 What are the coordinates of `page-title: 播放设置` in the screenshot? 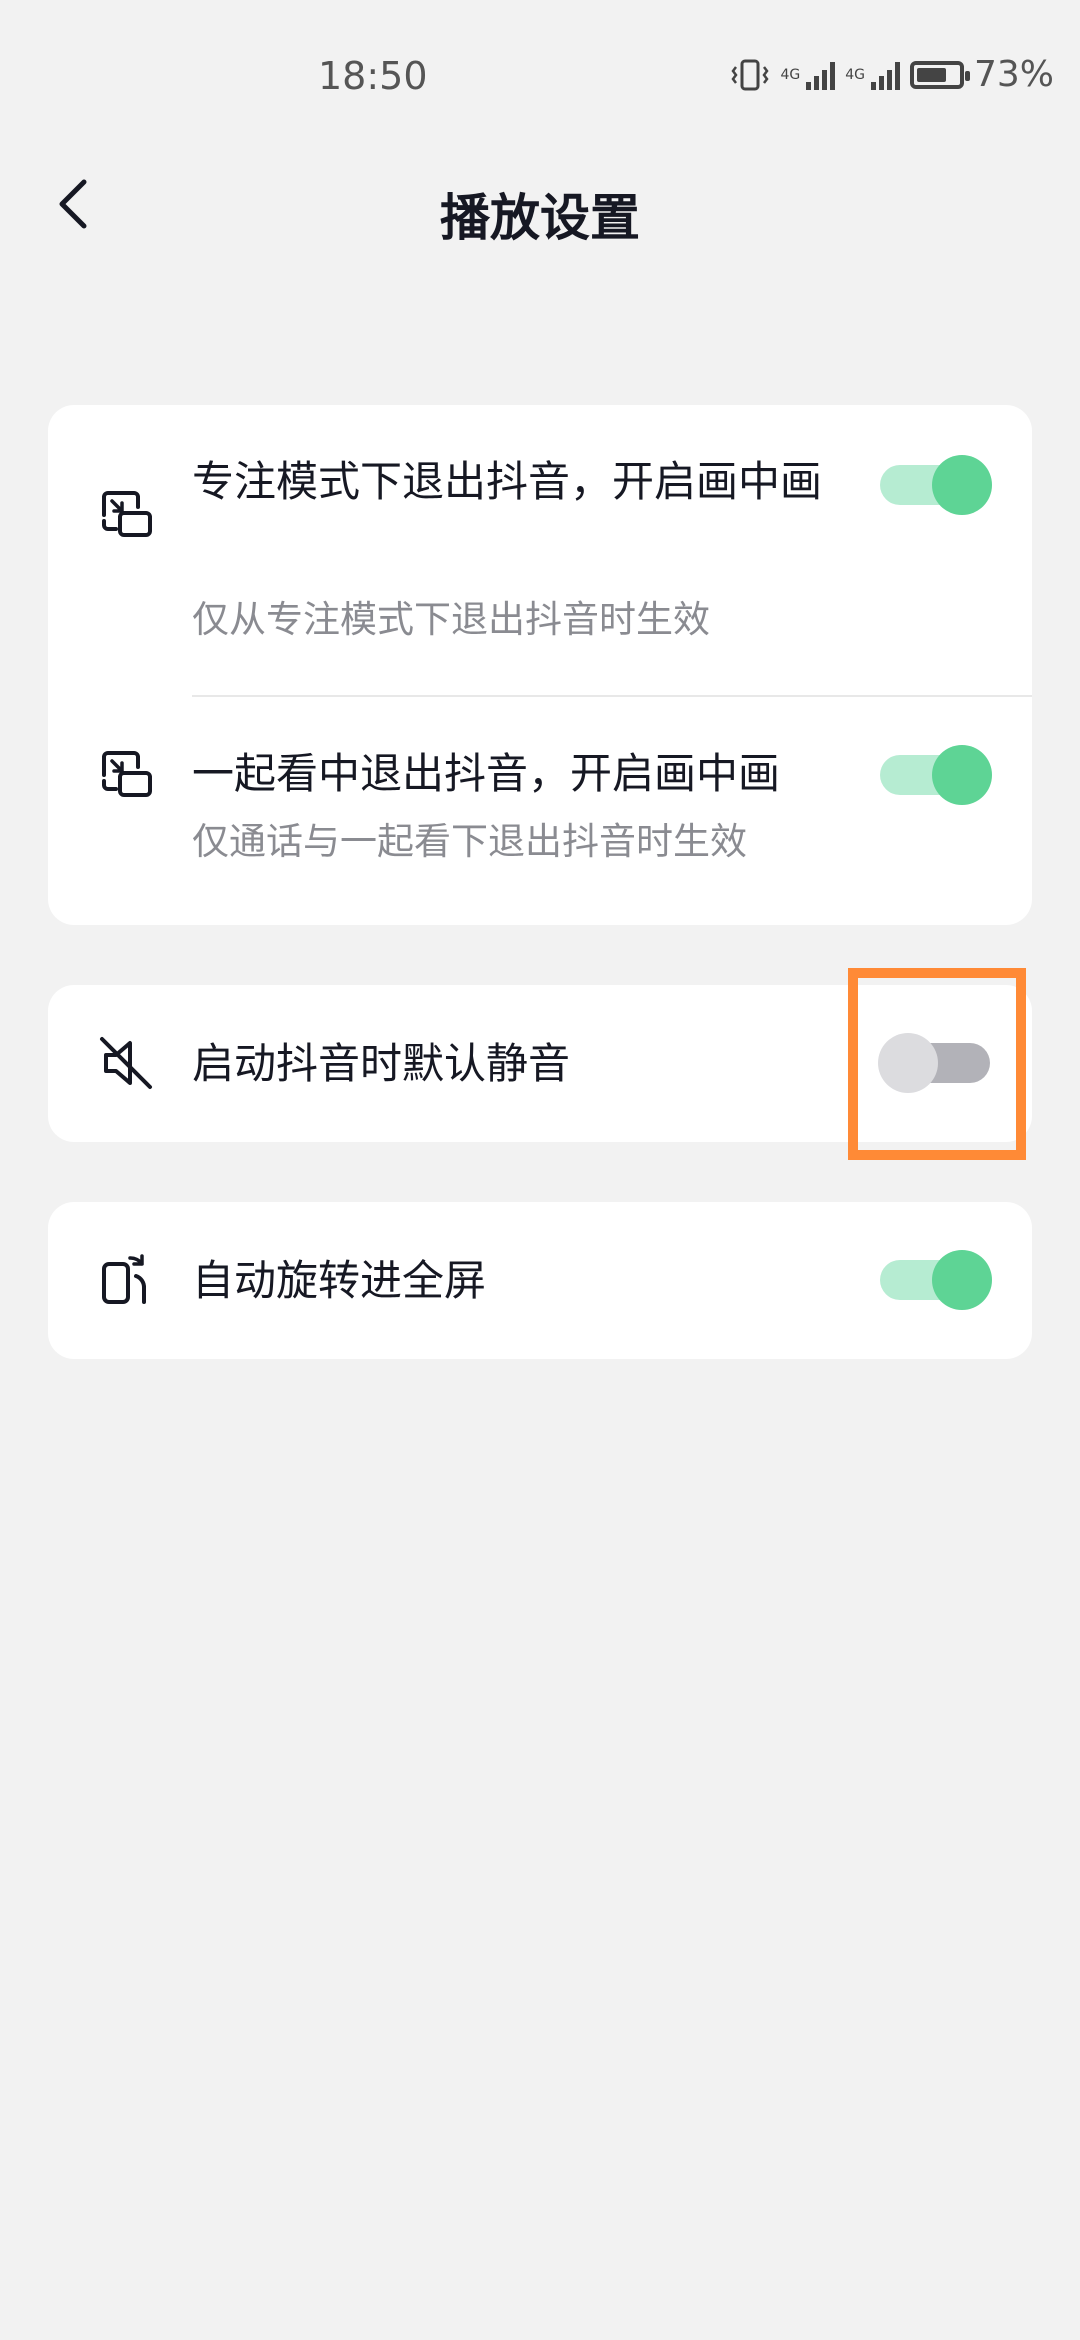 It's located at (540, 218).